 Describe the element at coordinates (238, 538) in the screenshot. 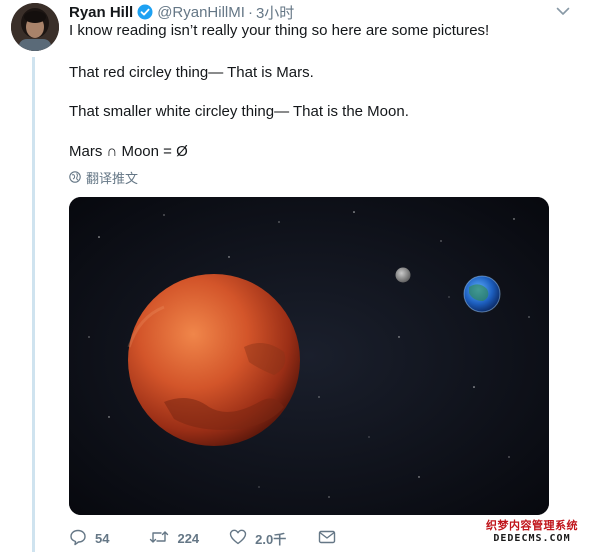

I see `like-icon` at that location.